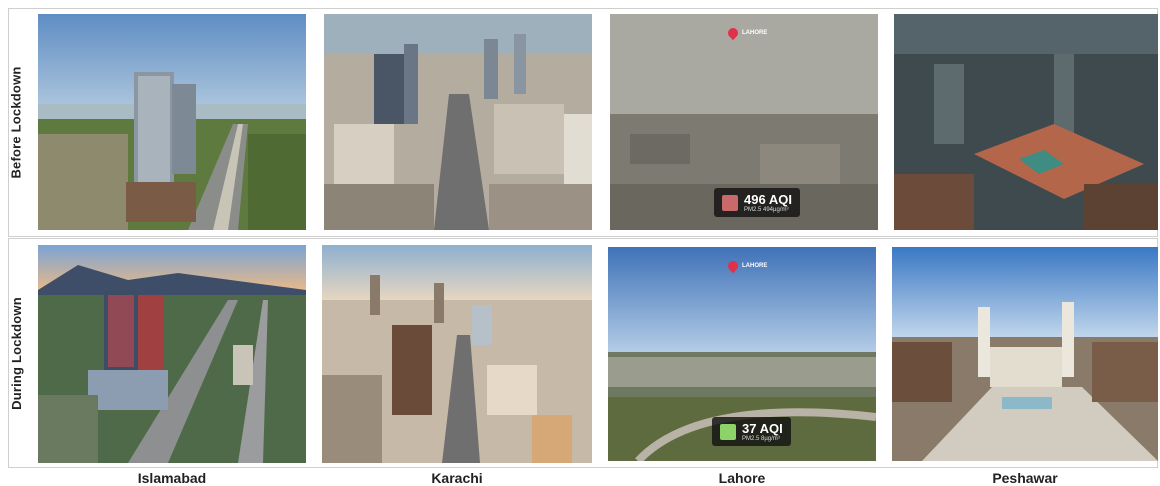 This screenshot has height=486, width=1160. I want to click on aqi-pollutant: PM2.5 8µg/m³, so click(761, 439).